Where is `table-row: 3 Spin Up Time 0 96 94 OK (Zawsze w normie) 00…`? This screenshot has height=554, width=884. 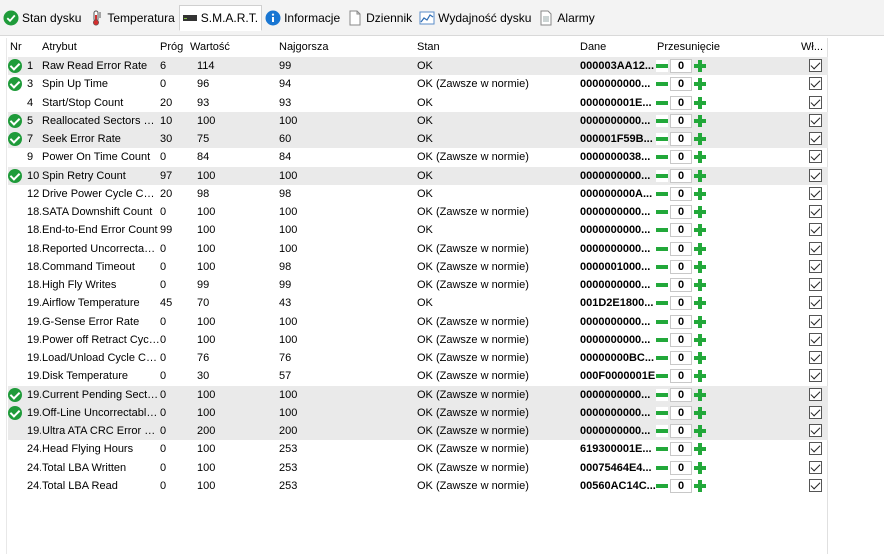 table-row: 3 Spin Up Time 0 96 94 OK (Zawsze w normie) 00… is located at coordinates (418, 84).